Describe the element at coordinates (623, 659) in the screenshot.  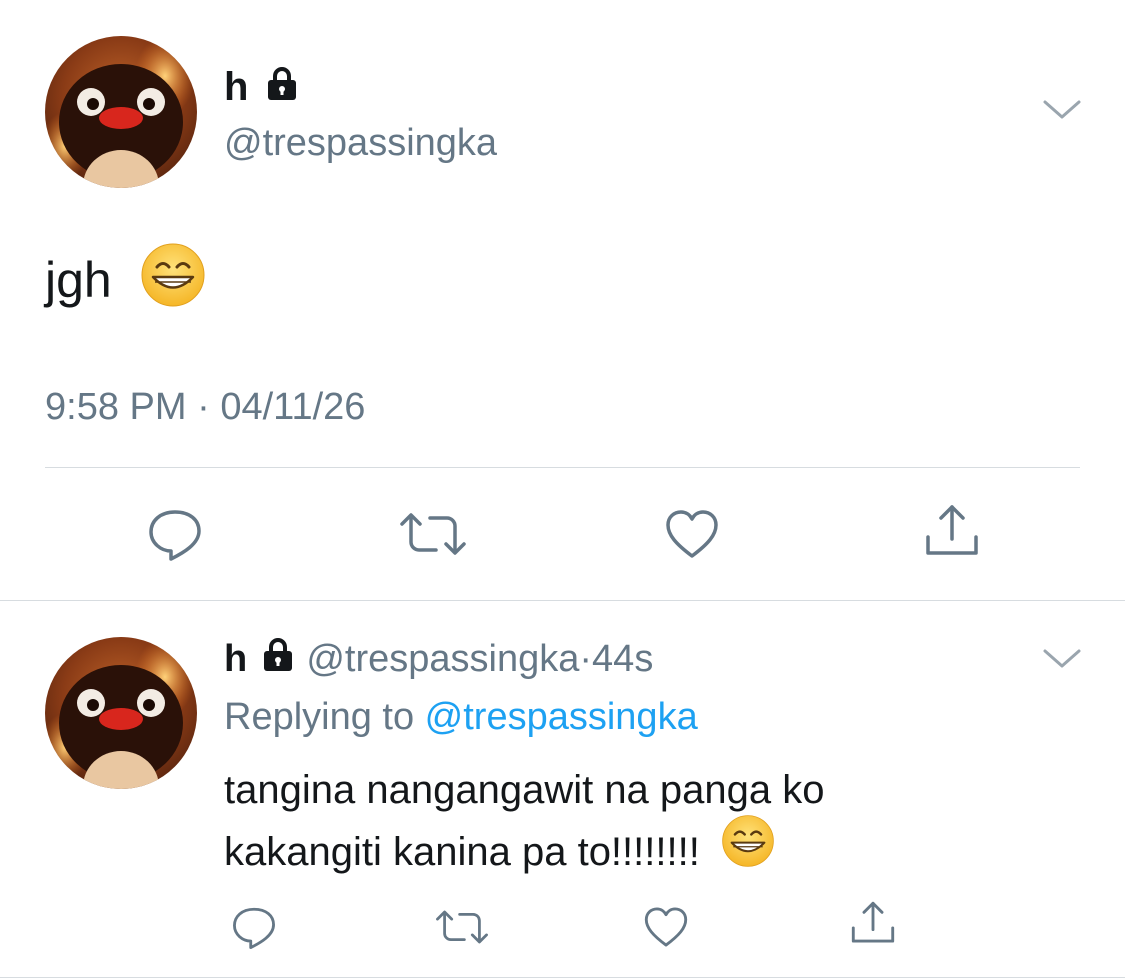
I see `tweet-age: 44s` at that location.